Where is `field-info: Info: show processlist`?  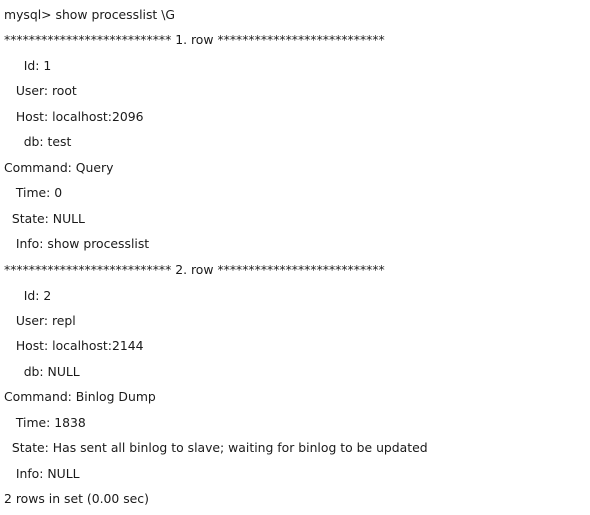 field-info: Info: show processlist is located at coordinates (76, 244).